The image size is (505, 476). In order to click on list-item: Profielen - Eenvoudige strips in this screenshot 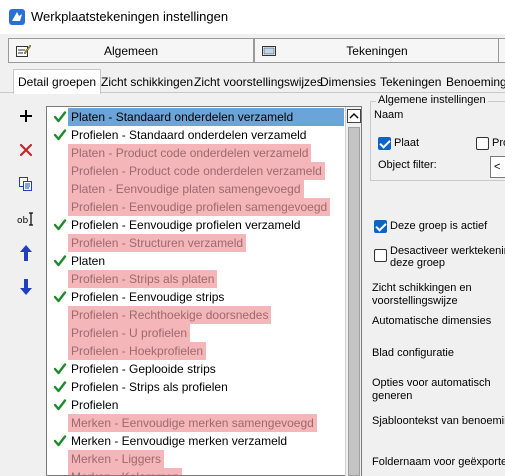, I will do `click(196, 297)`.